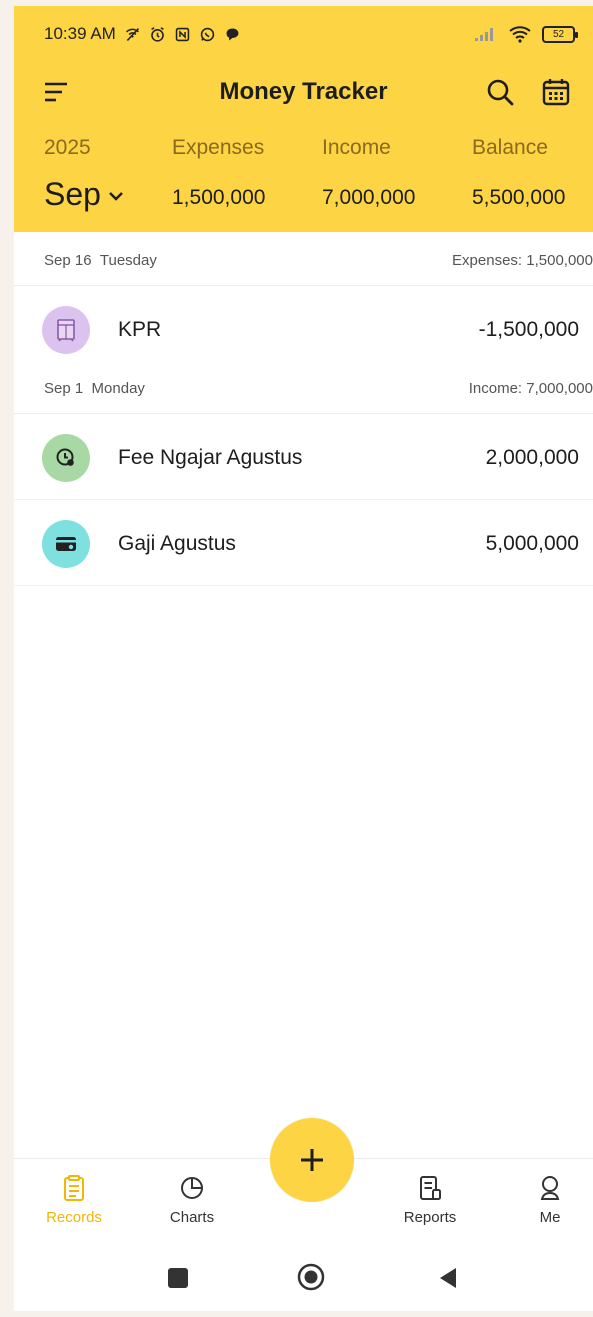 Image resolution: width=593 pixels, height=1317 pixels. Describe the element at coordinates (311, 1277) in the screenshot. I see `home-icon` at that location.